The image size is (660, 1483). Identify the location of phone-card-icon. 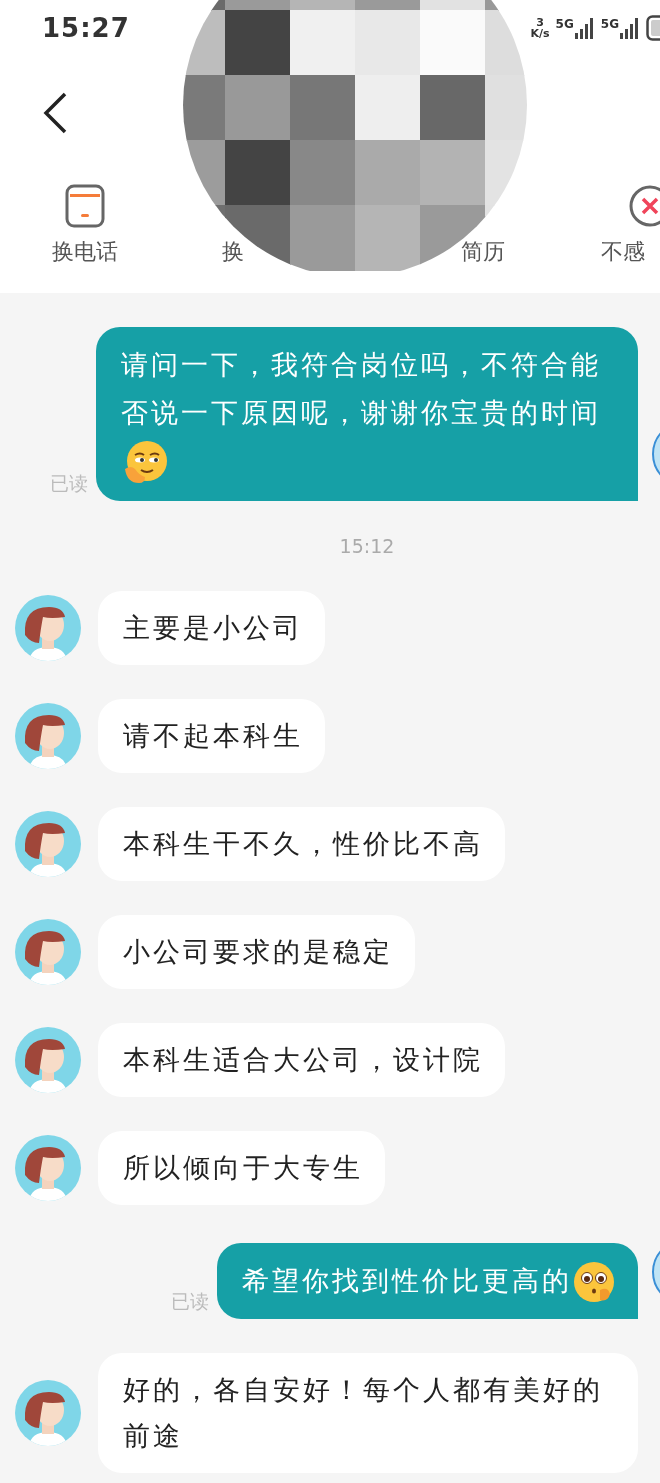
(85, 206).